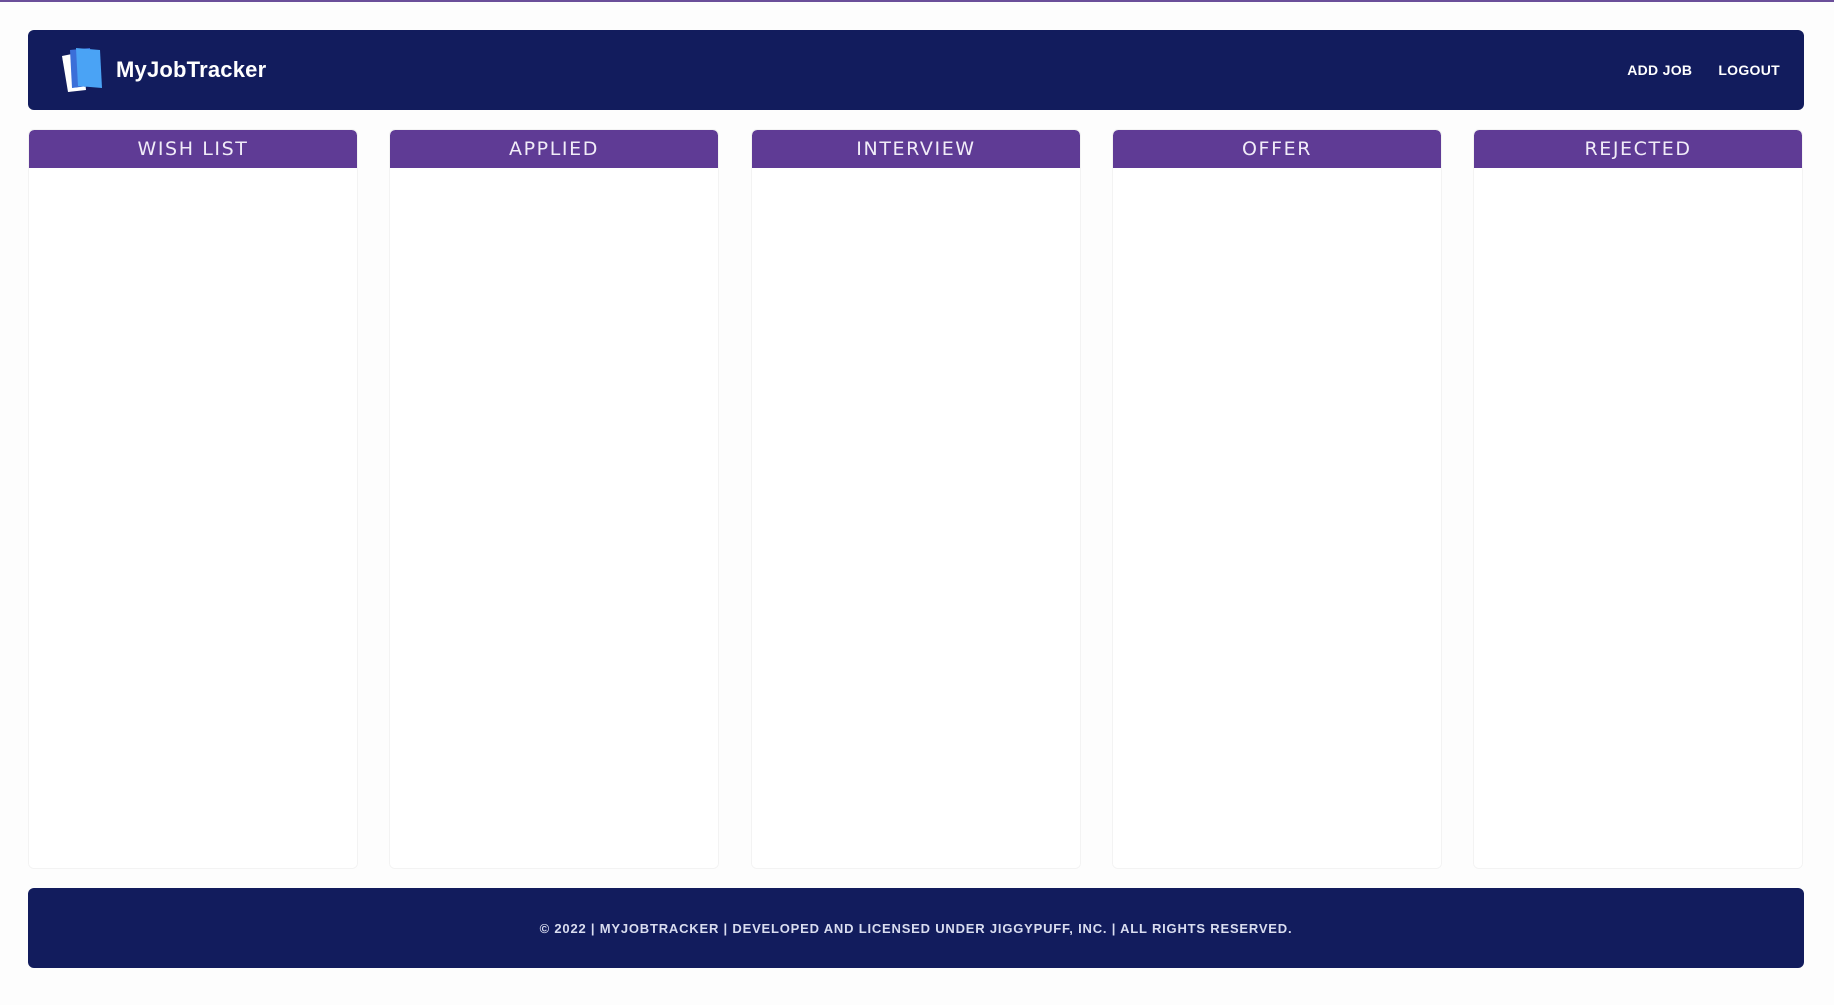  Describe the element at coordinates (1659, 70) in the screenshot. I see `add-job-link: ADD JOB` at that location.